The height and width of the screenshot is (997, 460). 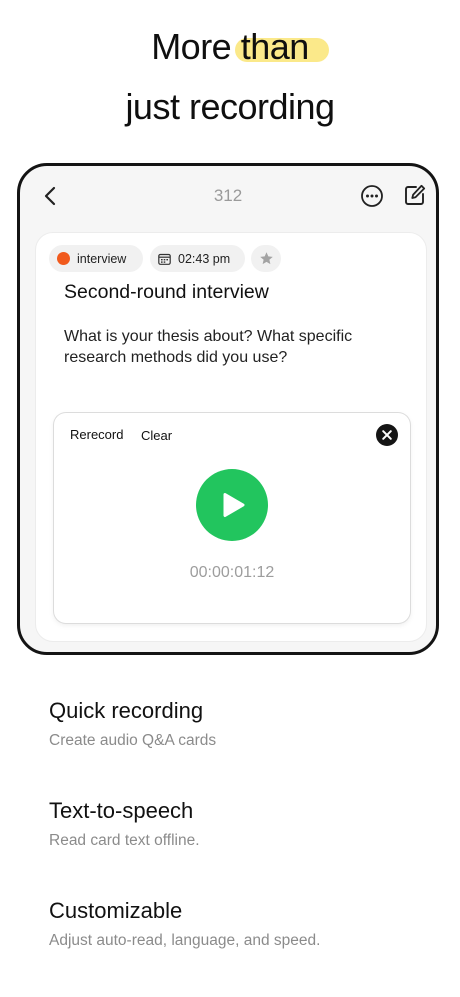 What do you see at coordinates (185, 940) in the screenshot?
I see `feature-subtitle: Adjust auto-read, language, and speed.` at bounding box center [185, 940].